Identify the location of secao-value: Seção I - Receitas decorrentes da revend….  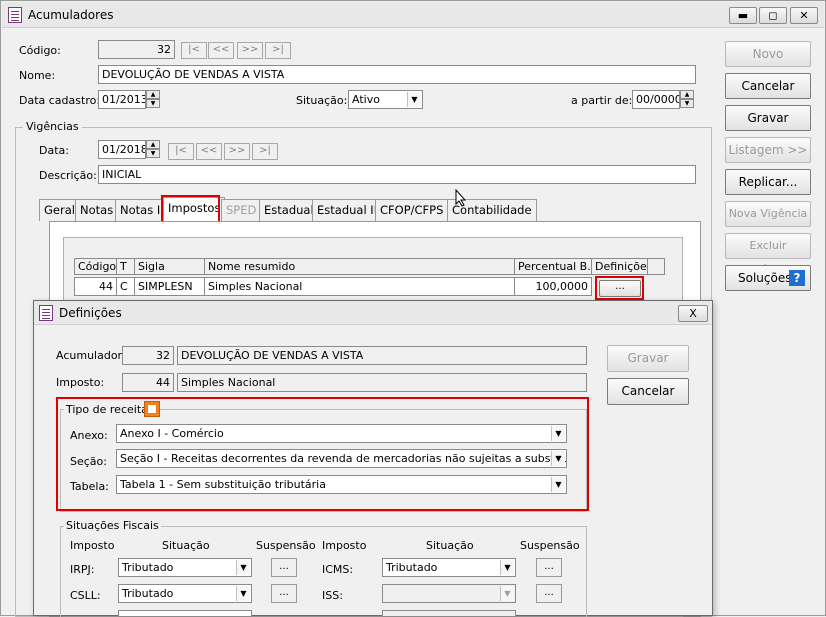
(343, 458).